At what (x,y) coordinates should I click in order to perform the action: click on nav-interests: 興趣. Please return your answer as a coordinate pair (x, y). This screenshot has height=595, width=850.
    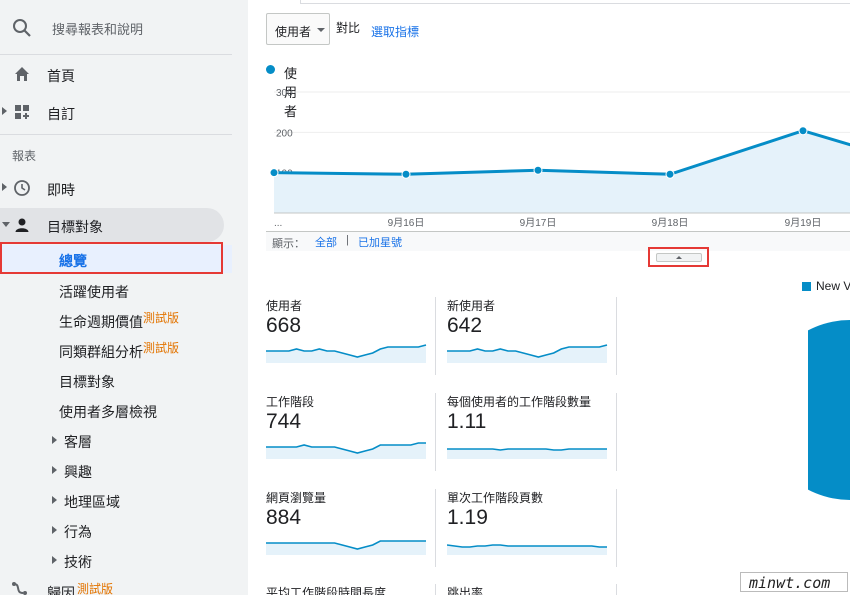
    Looking at the image, I should click on (116, 470).